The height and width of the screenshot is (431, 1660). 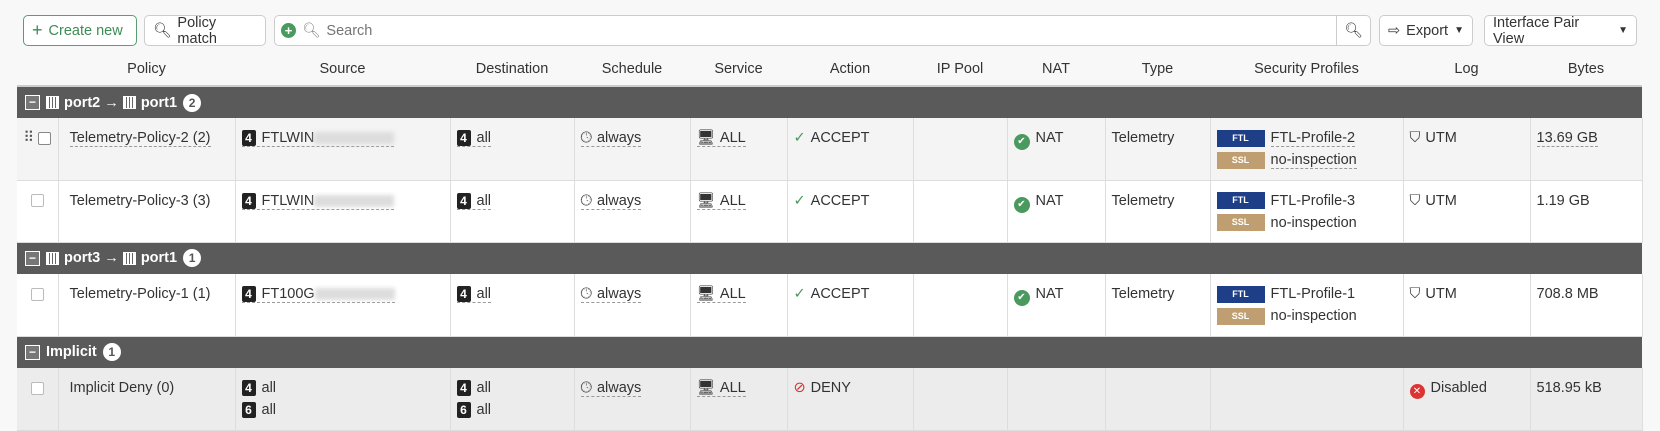 What do you see at coordinates (632, 70) in the screenshot?
I see `col-schedule: Schedule` at bounding box center [632, 70].